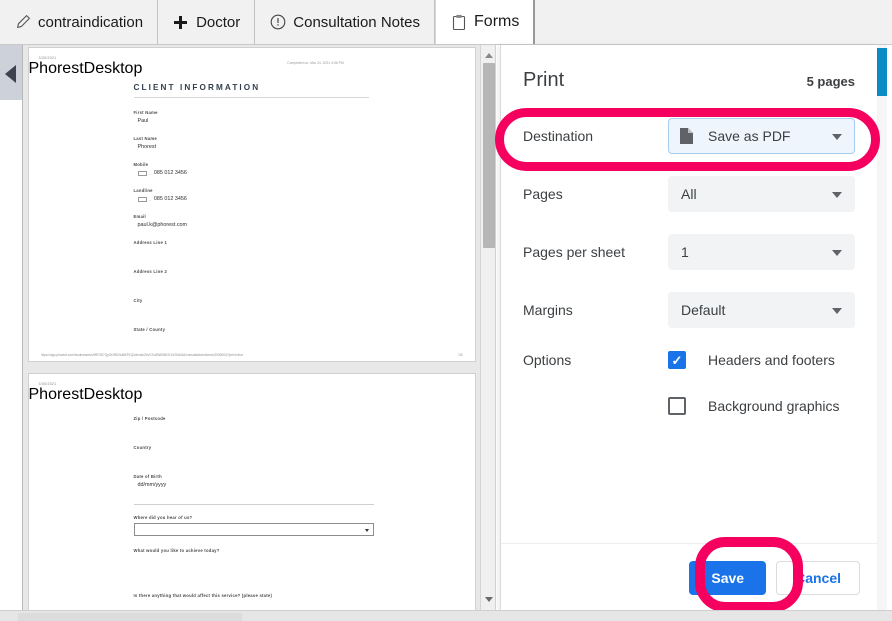 The height and width of the screenshot is (621, 892). Describe the element at coordinates (252, 380) in the screenshot. I see `page2-header: 3/30/2021` at that location.